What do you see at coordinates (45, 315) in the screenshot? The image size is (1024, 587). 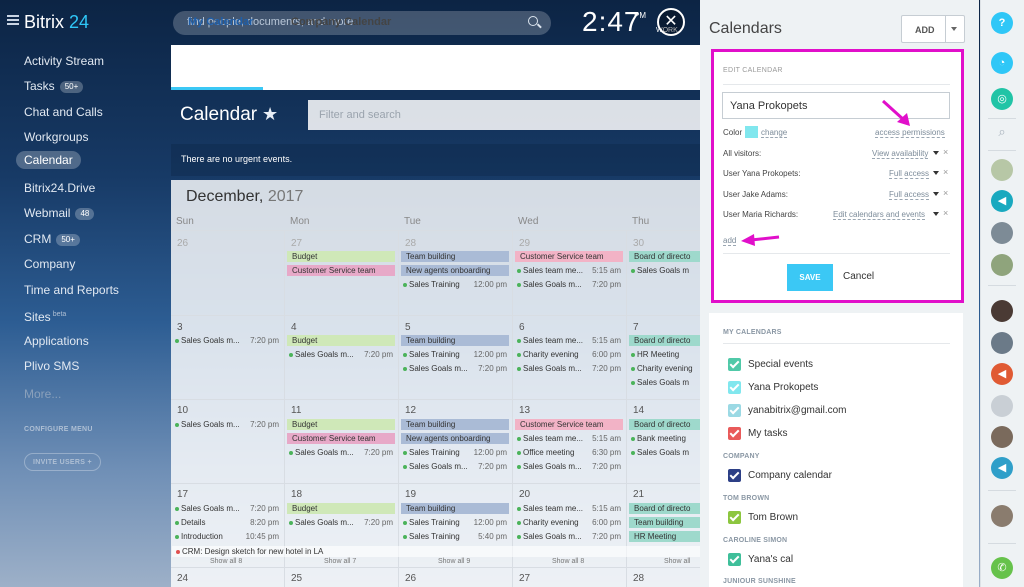 I see `menu-item-sites: Sites beta` at bounding box center [45, 315].